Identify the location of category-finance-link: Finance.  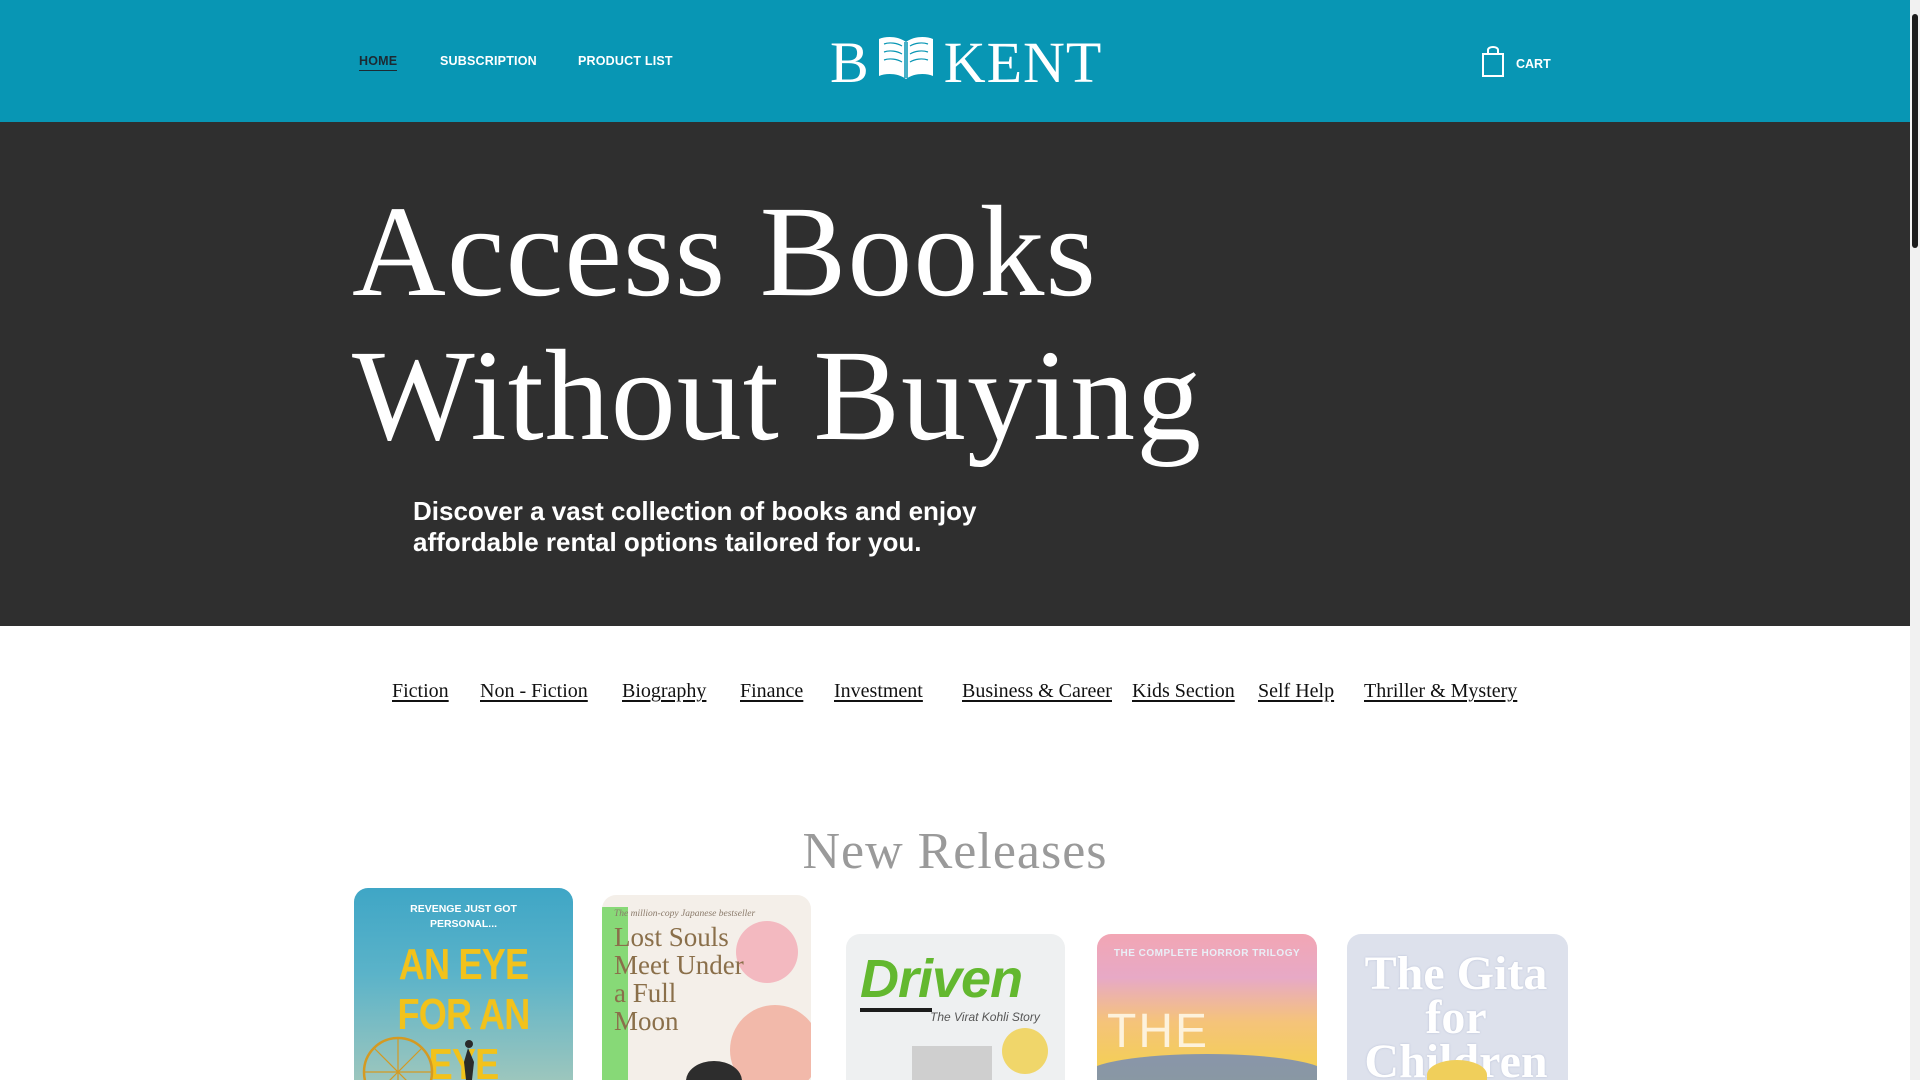
(771, 691).